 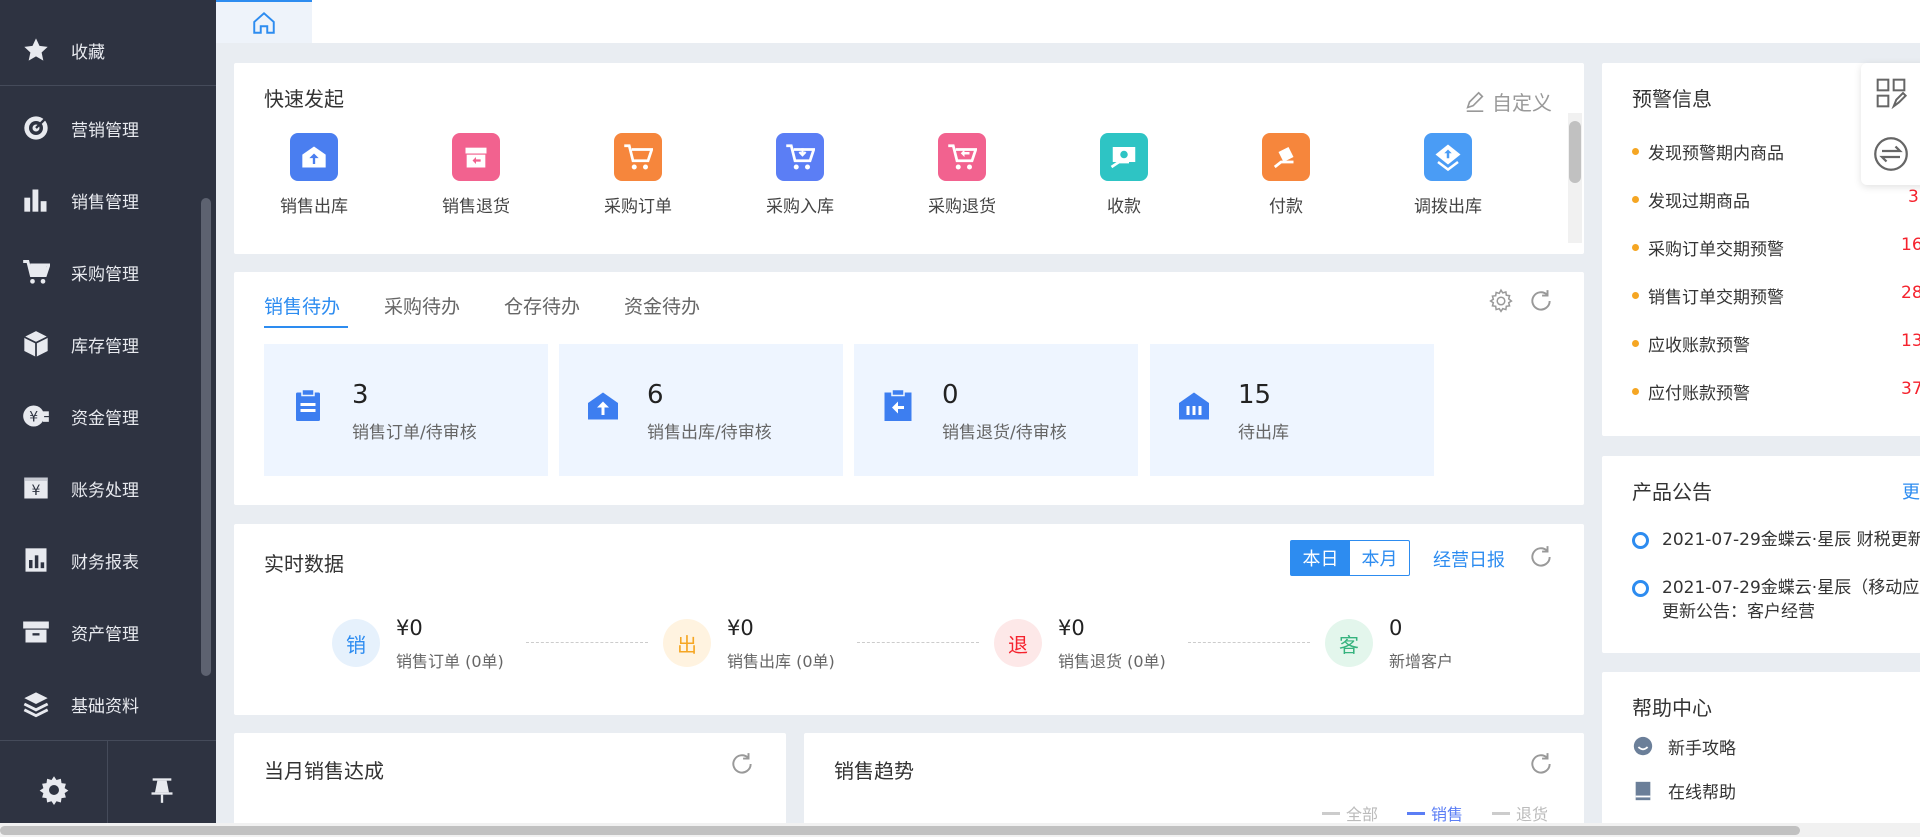 I want to click on legend-sales: 销售, so click(x=1435, y=813).